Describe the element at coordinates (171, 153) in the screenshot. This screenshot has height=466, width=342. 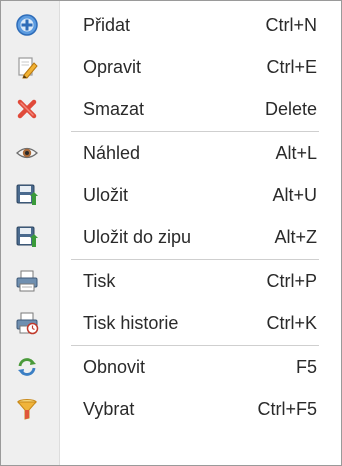
I see `menu-item-nahled: Náhled Alt+L` at that location.